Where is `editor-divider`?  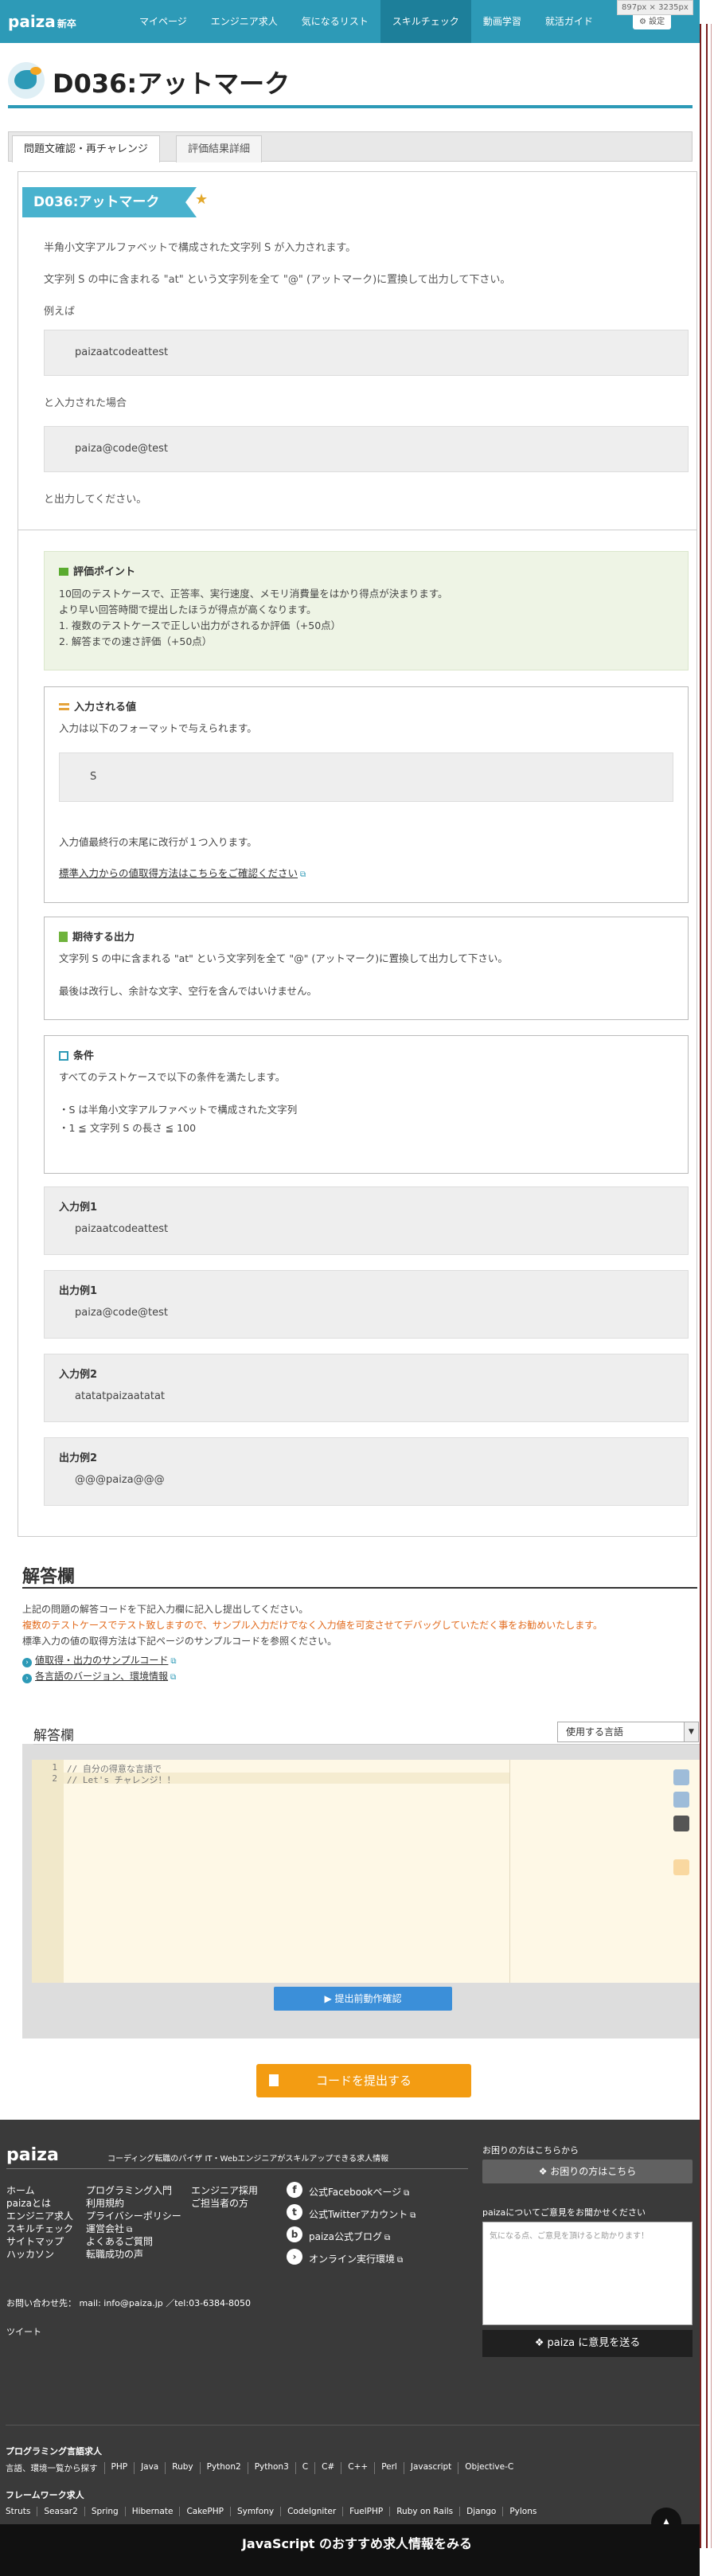 editor-divider is located at coordinates (366, 1745).